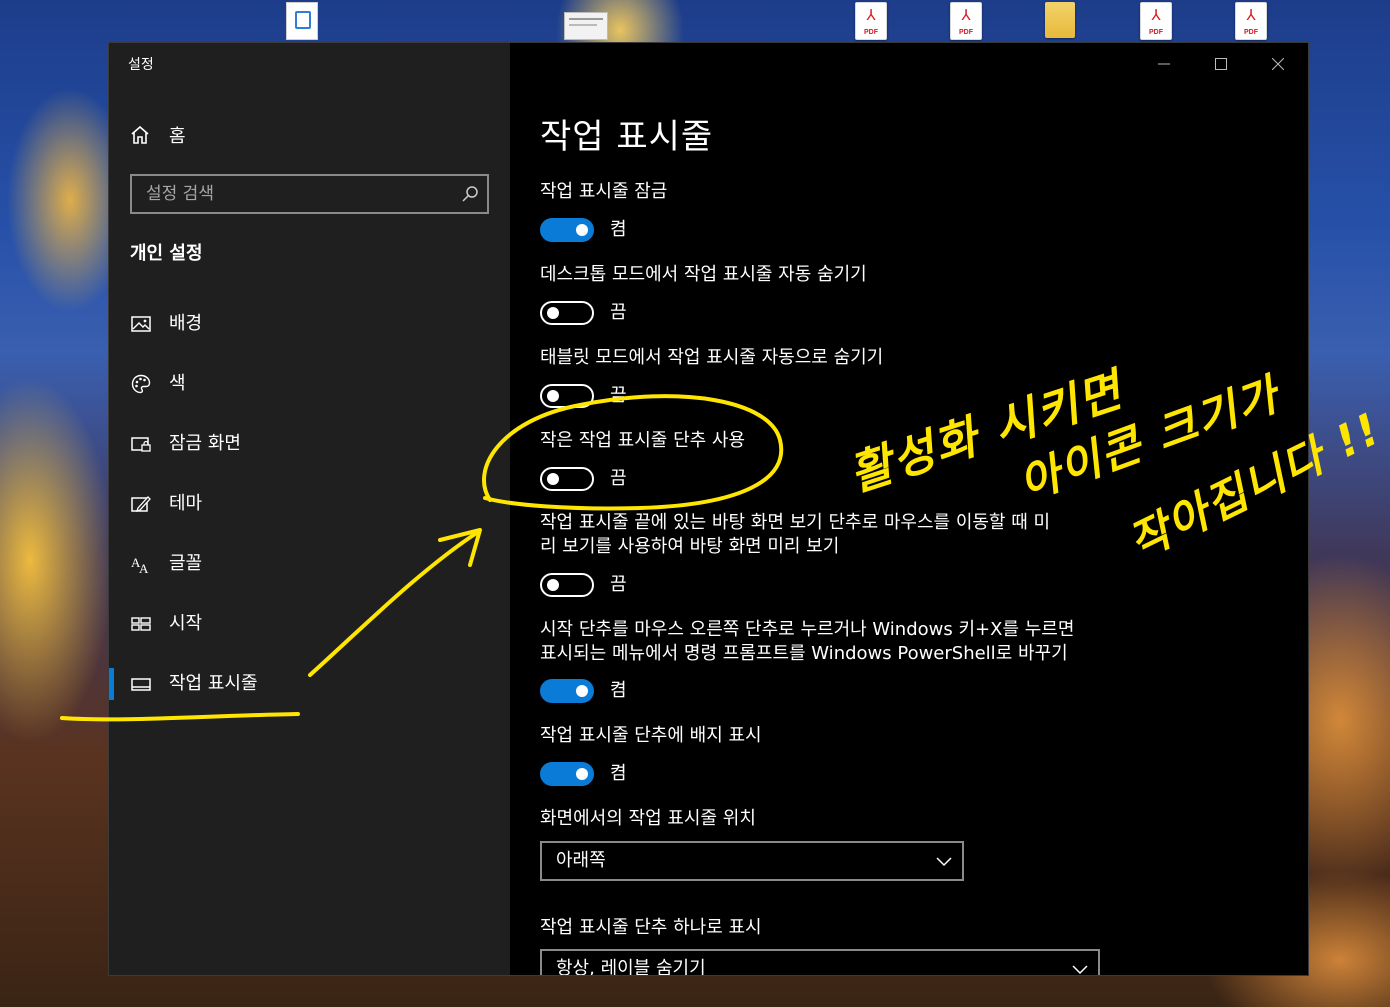  What do you see at coordinates (309, 504) in the screenshot?
I see `sidebar-item-themes: 테마` at bounding box center [309, 504].